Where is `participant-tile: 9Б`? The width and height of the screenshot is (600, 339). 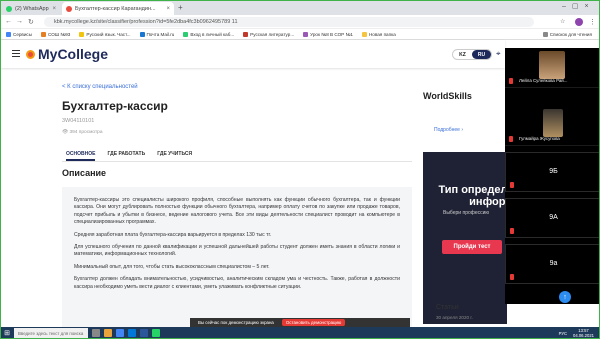
participant-tile: 9Б is located at coordinates (552, 172).